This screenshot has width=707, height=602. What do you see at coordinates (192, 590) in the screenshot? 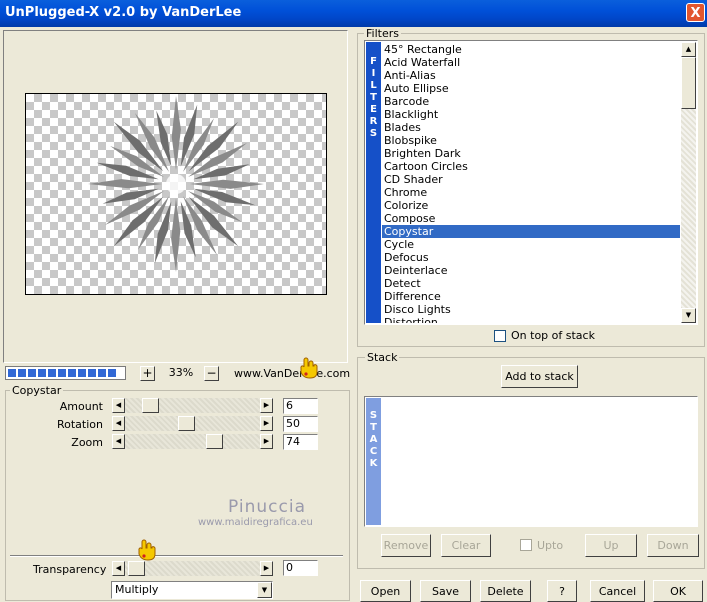
I see `blend-mode-select: Multiply ▼` at bounding box center [192, 590].